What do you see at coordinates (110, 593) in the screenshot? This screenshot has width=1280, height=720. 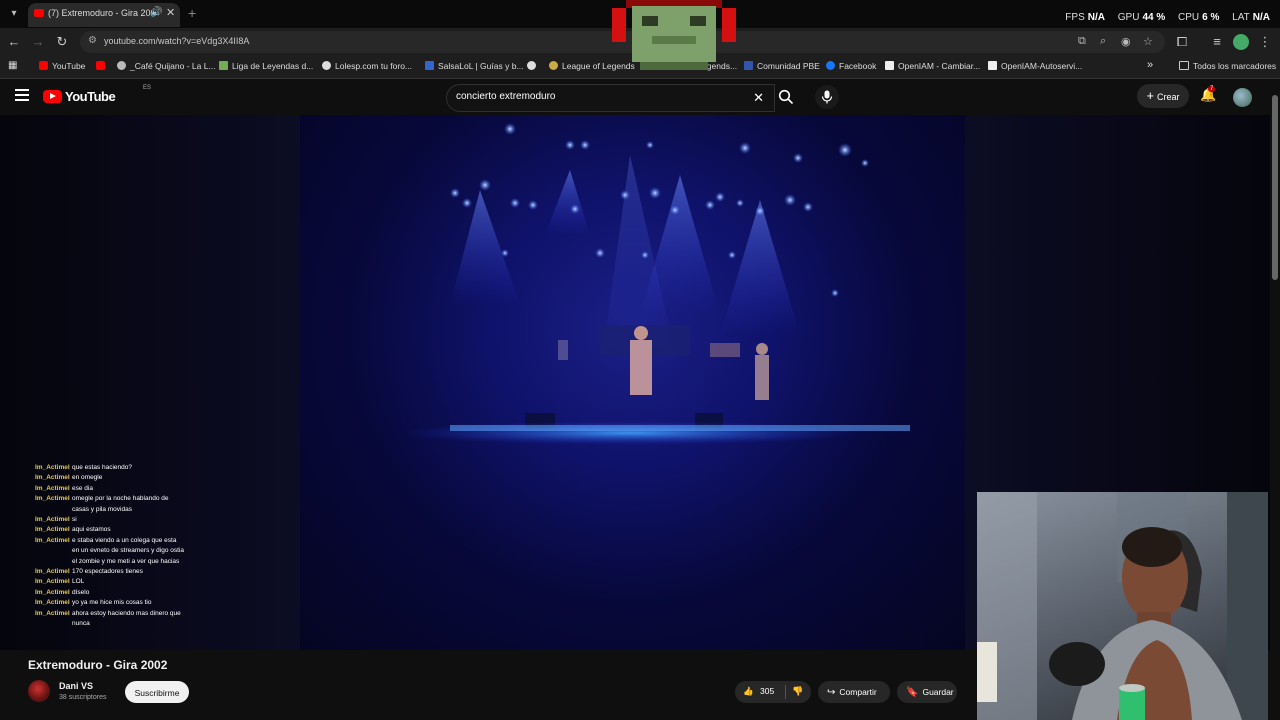 I see `chat-message: Im_Actimel díselo` at bounding box center [110, 593].